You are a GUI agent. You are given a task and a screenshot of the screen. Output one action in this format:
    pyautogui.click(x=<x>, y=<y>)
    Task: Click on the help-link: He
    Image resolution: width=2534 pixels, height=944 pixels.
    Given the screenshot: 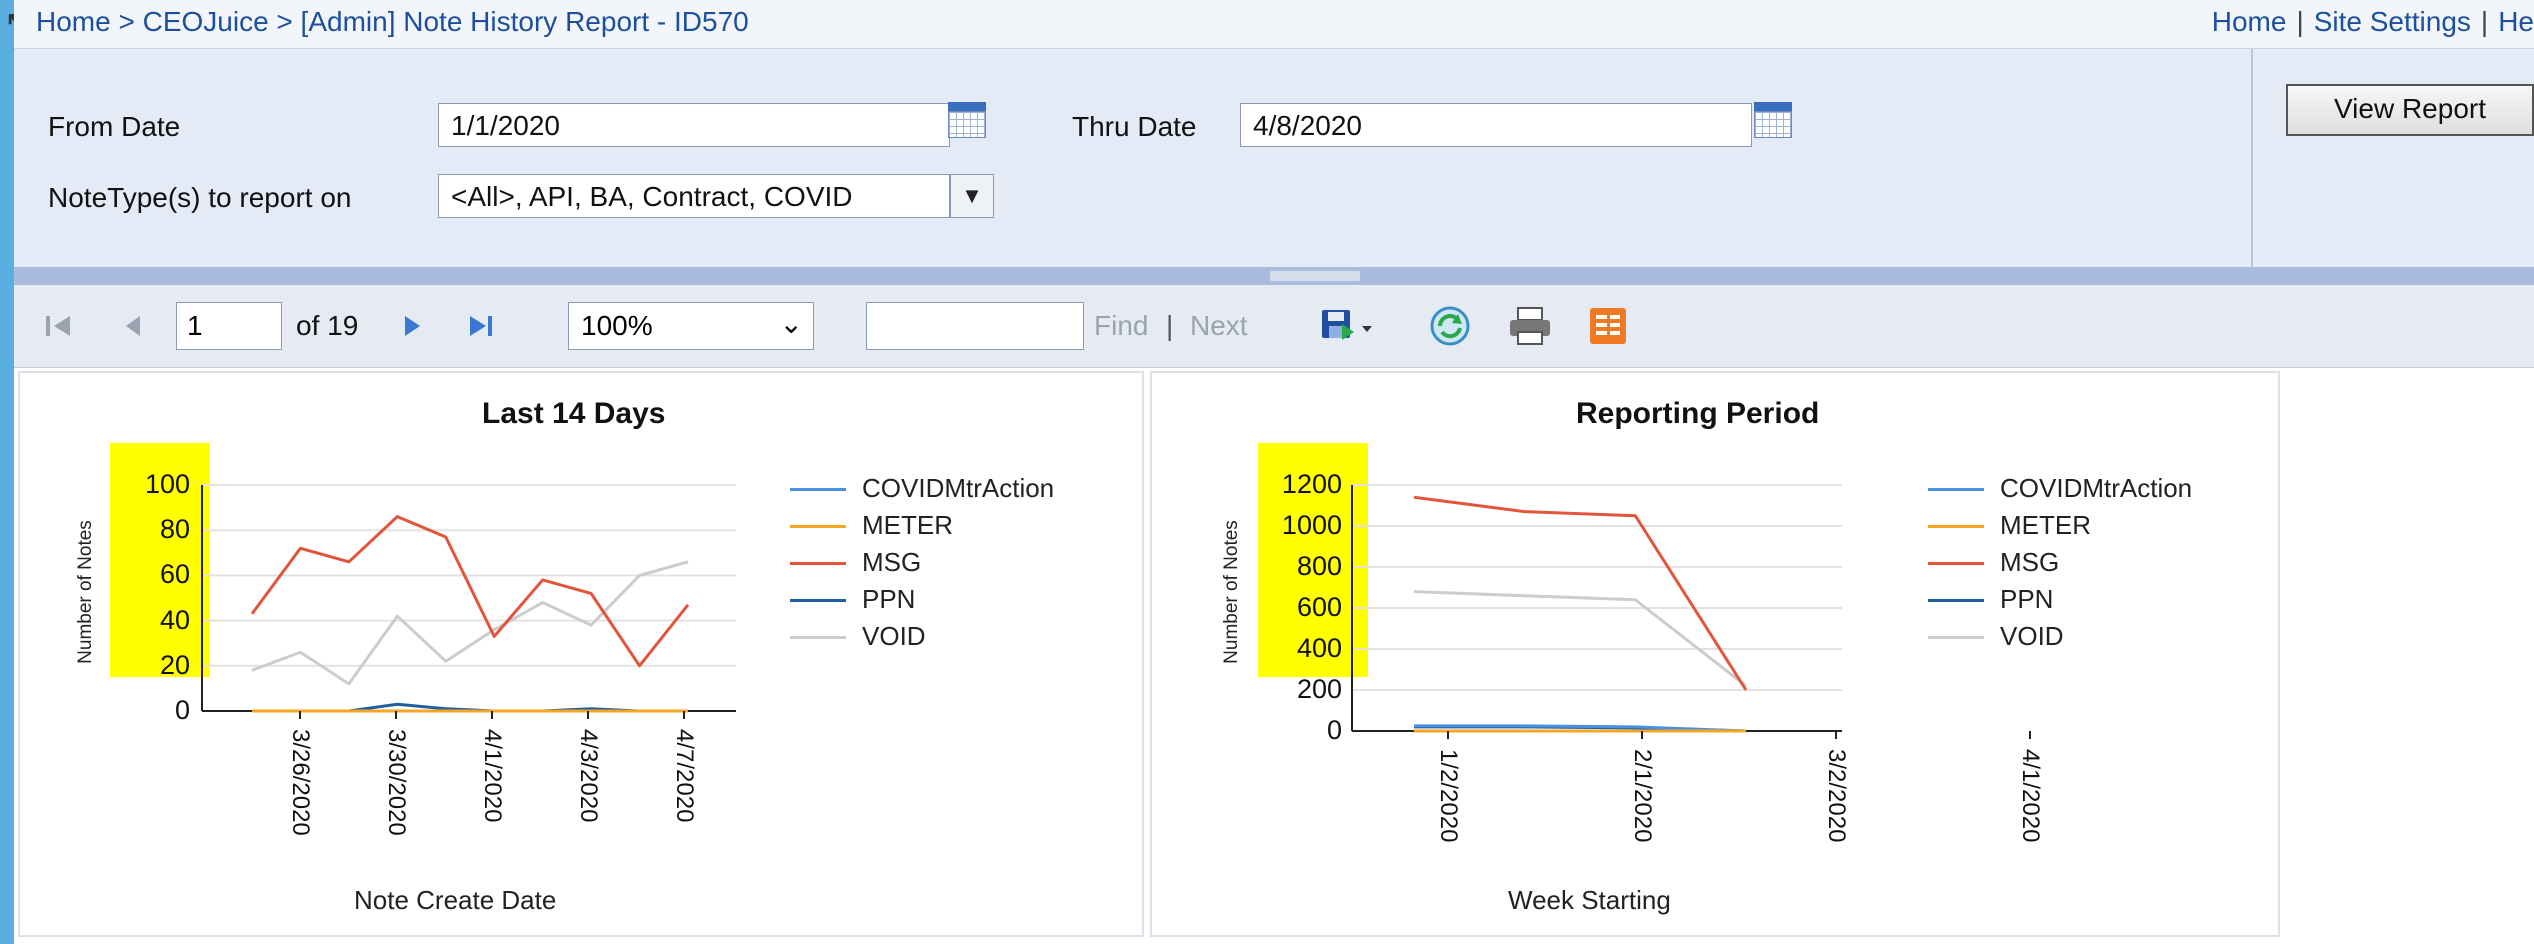 What is the action you would take?
    pyautogui.click(x=2516, y=21)
    